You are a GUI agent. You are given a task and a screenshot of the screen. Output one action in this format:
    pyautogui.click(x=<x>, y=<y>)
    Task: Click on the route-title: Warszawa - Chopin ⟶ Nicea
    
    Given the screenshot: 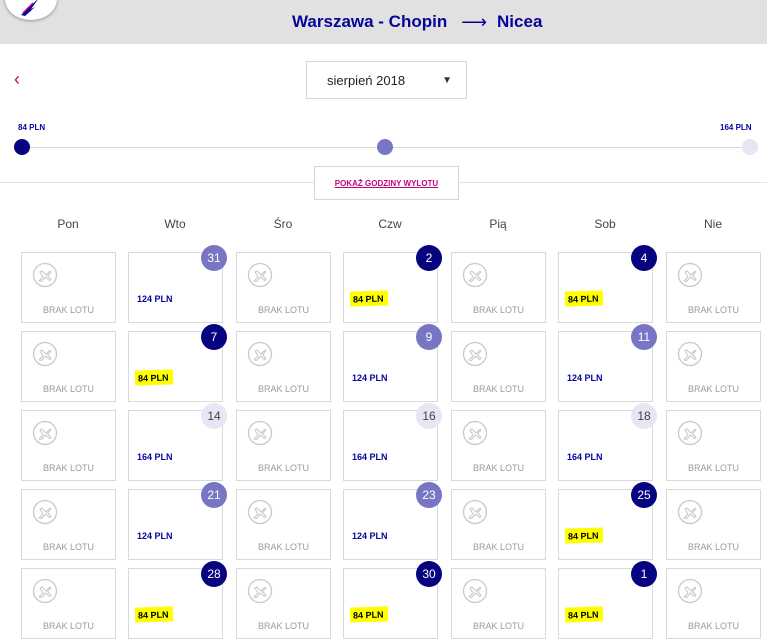 What is the action you would take?
    pyautogui.click(x=417, y=22)
    